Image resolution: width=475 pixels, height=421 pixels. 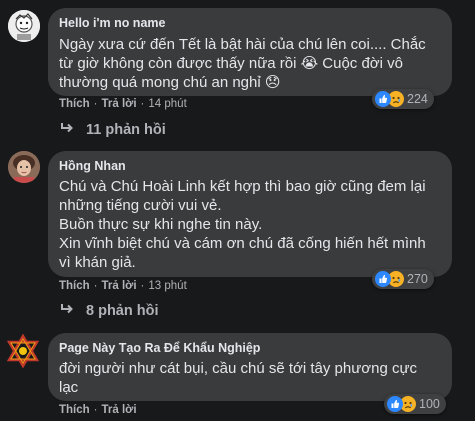 I want to click on comment-author: Page Này Tạo Ra Để Khẩu Nghiệp, so click(x=159, y=348).